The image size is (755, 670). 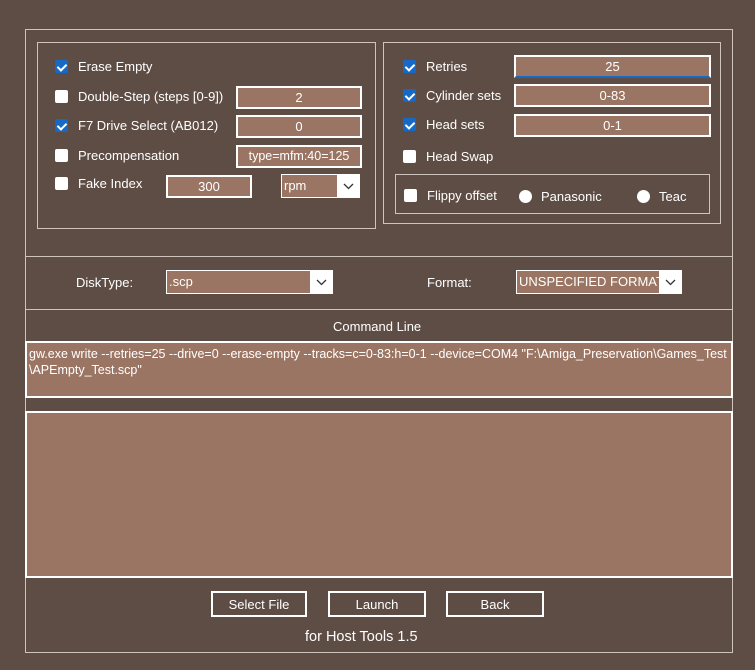 I want to click on disktype-label: DiskType:, so click(x=105, y=282).